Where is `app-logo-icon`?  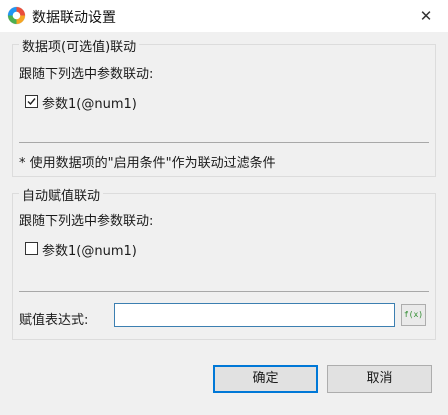
app-logo-icon is located at coordinates (16, 15).